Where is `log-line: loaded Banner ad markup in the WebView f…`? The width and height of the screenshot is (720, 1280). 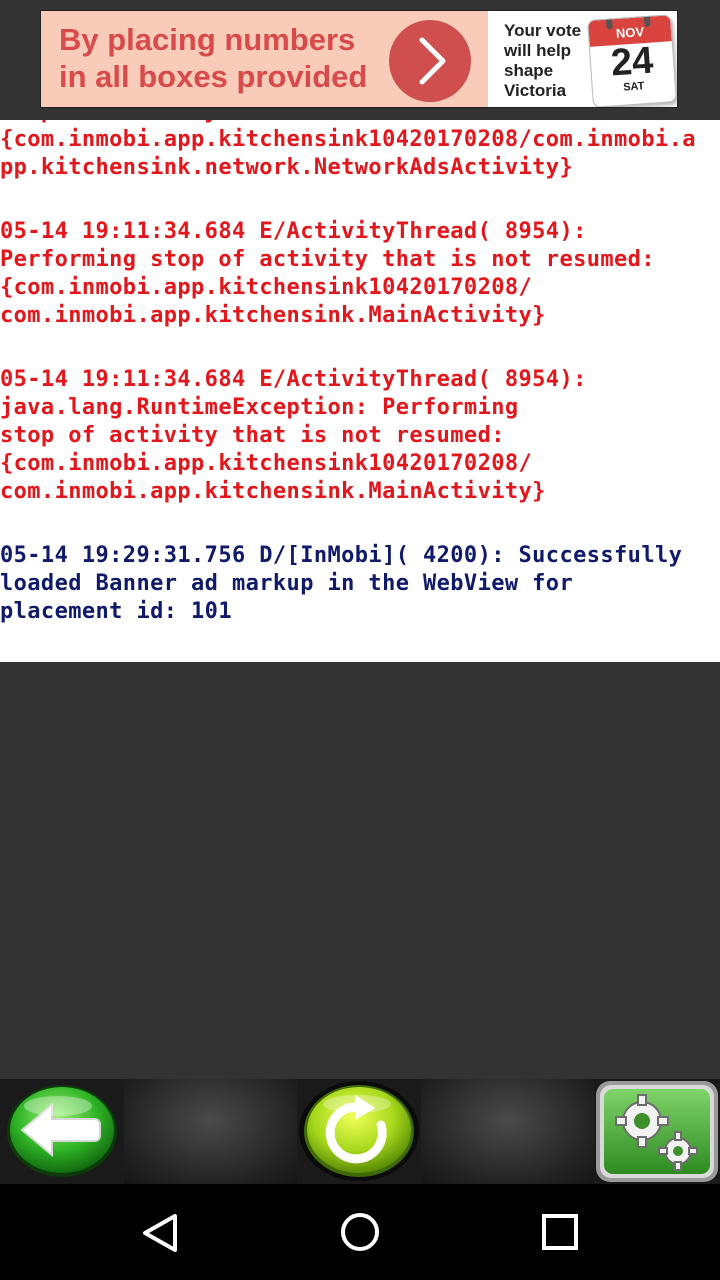 log-line: loaded Banner ad markup in the WebView f… is located at coordinates (287, 583).